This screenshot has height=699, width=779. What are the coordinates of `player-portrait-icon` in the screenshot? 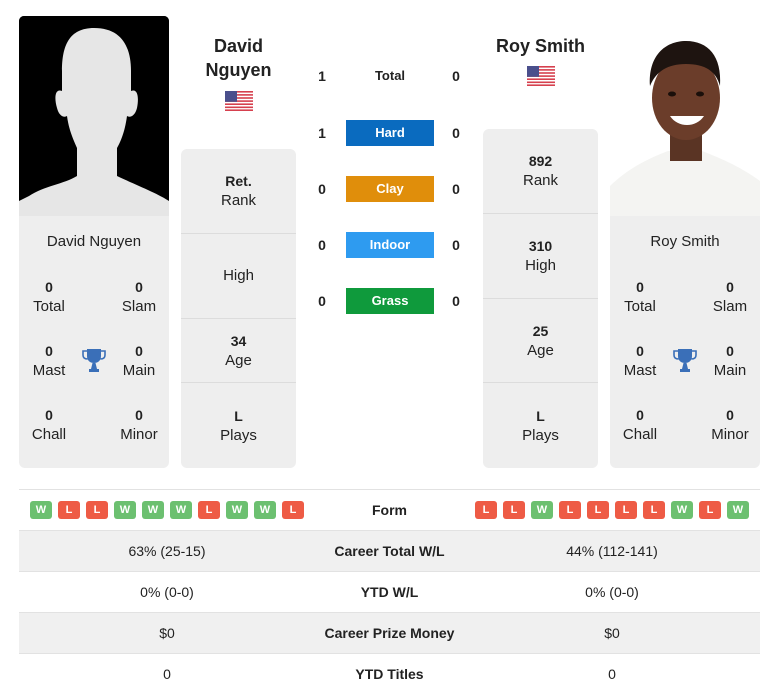 It's located at (685, 116).